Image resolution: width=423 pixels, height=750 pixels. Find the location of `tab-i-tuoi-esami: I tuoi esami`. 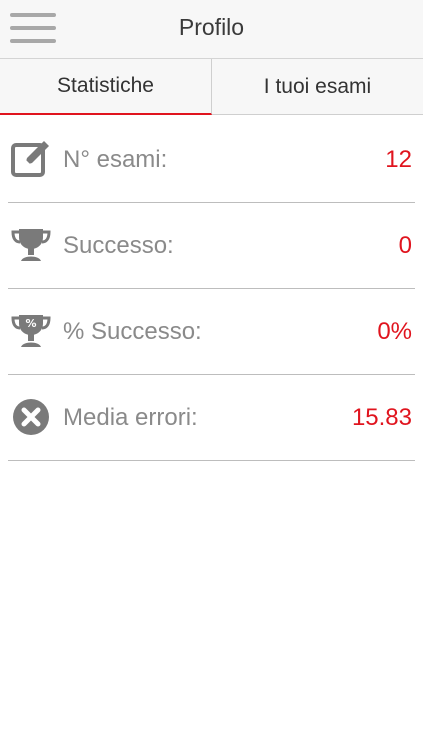

tab-i-tuoi-esami: I tuoi esami is located at coordinates (317, 87).